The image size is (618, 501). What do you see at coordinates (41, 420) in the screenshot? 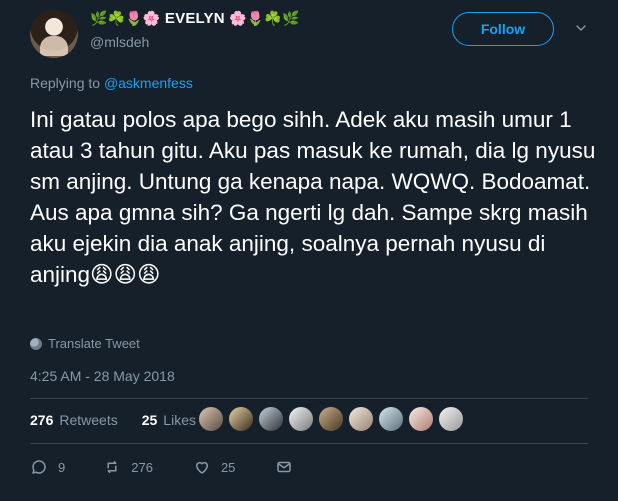
I see `retweets-count: 276` at bounding box center [41, 420].